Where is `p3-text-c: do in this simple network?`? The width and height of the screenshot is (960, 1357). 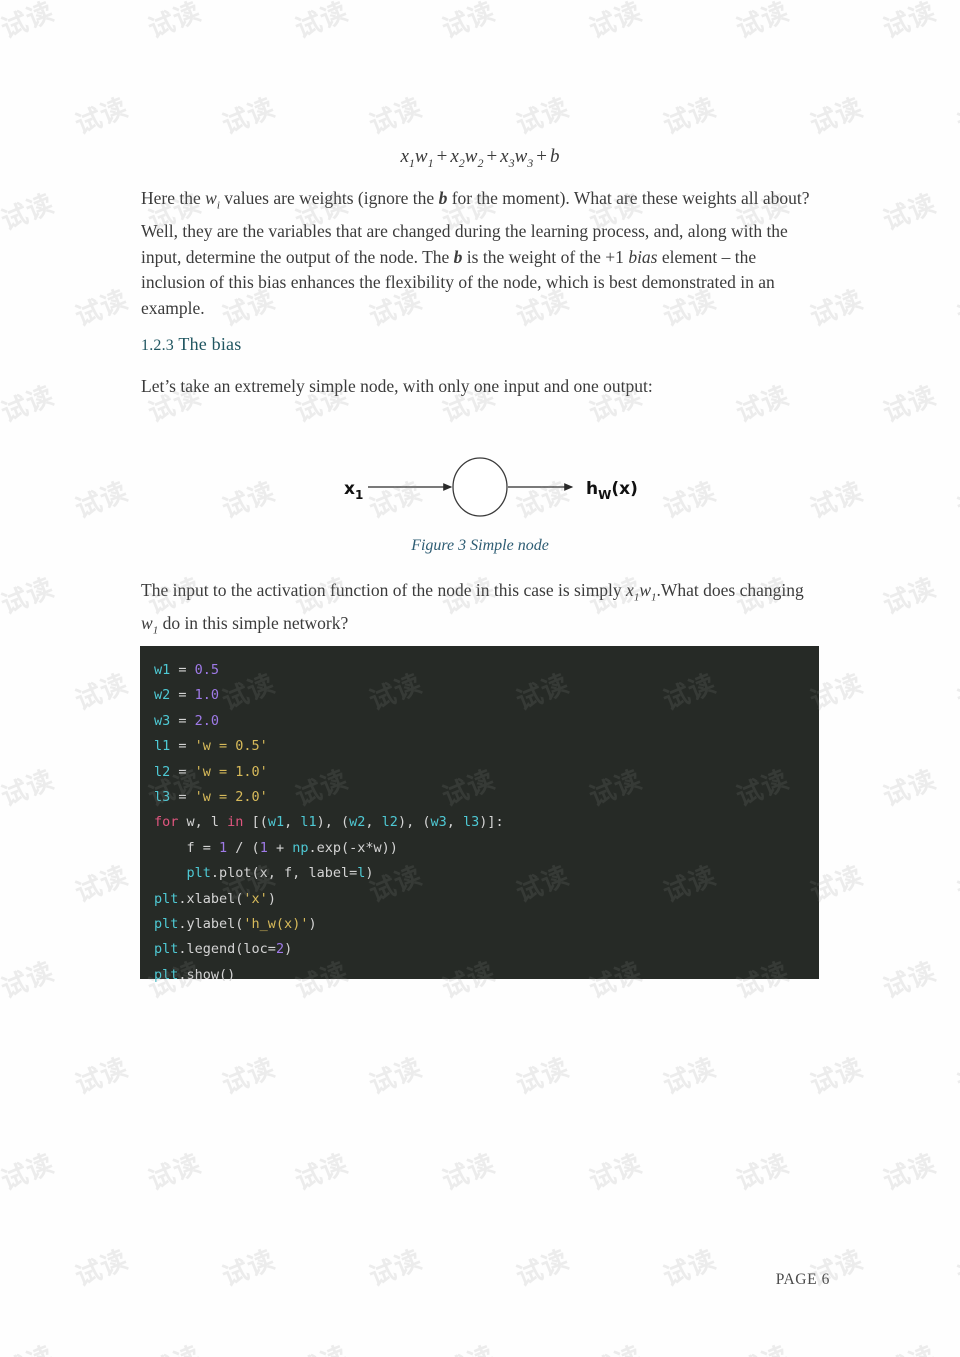 p3-text-c: do in this simple network? is located at coordinates (253, 623).